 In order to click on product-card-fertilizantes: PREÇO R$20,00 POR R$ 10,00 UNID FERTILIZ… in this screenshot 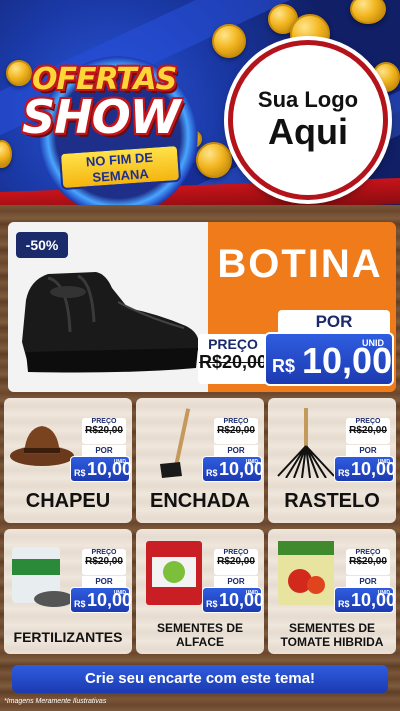, I will do `click(68, 591)`.